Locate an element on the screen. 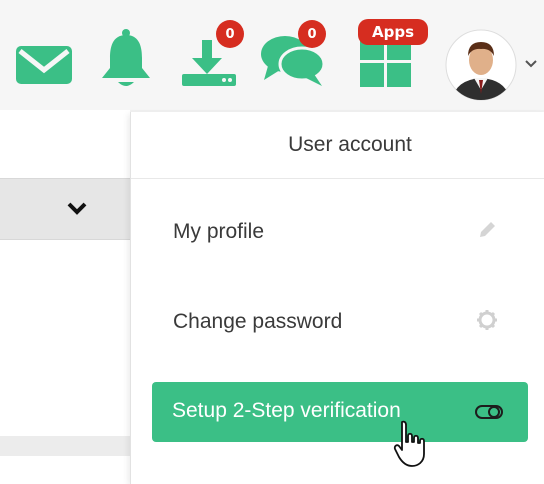 Image resolution: width=544 pixels, height=484 pixels. toggle-icon is located at coordinates (489, 414).